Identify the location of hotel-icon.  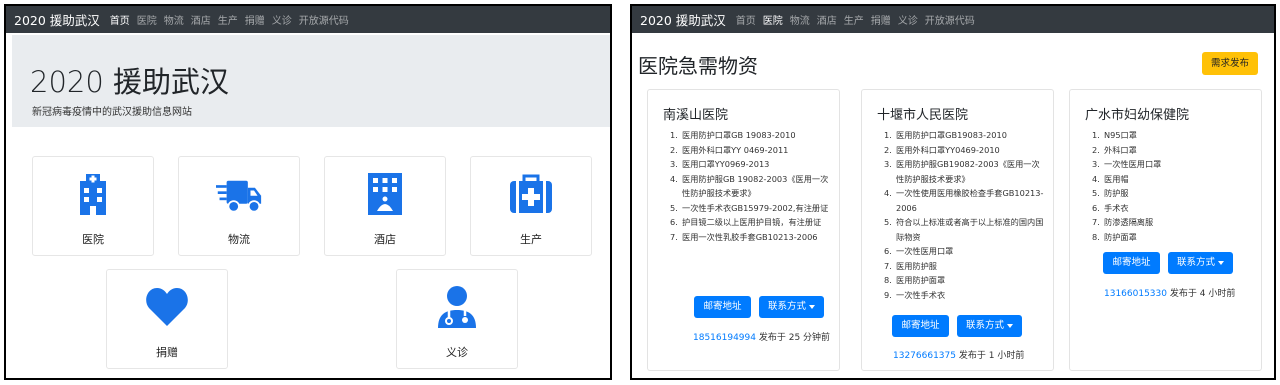
(385, 194).